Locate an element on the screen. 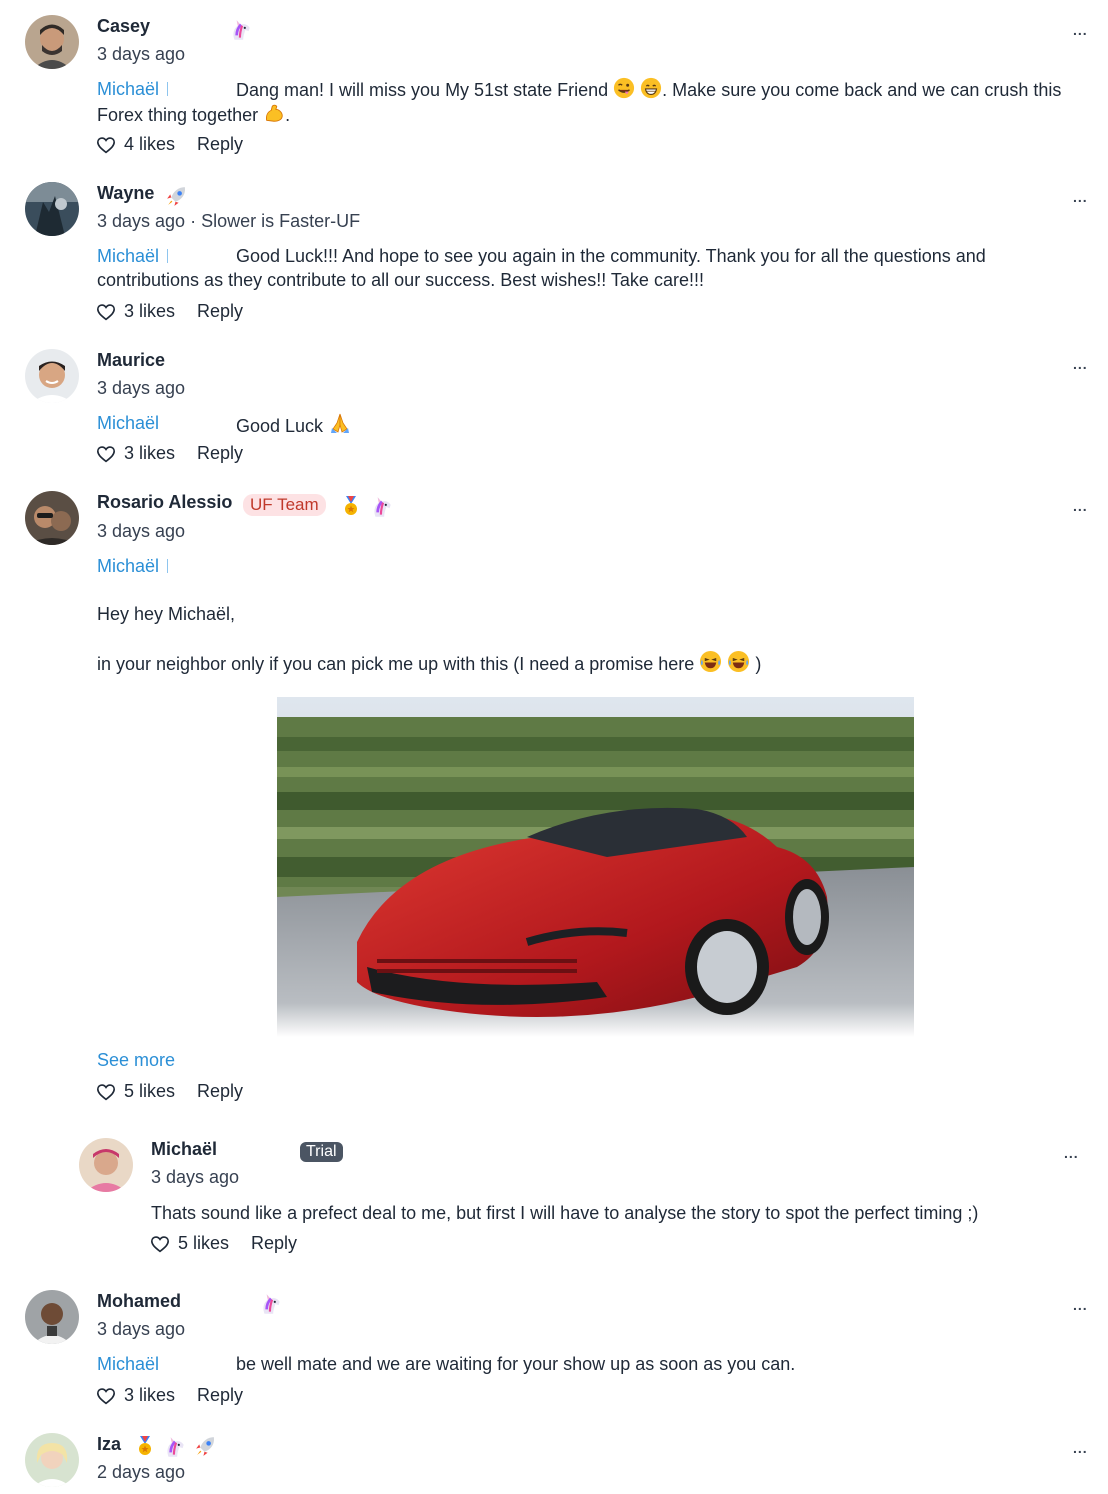  author-name: Michaël is located at coordinates (184, 1149).